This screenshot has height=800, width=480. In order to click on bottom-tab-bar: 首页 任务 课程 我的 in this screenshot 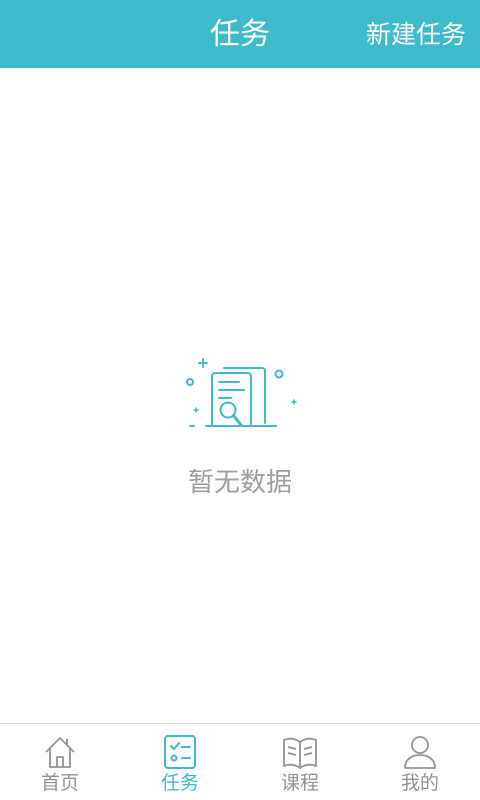, I will do `click(240, 761)`.